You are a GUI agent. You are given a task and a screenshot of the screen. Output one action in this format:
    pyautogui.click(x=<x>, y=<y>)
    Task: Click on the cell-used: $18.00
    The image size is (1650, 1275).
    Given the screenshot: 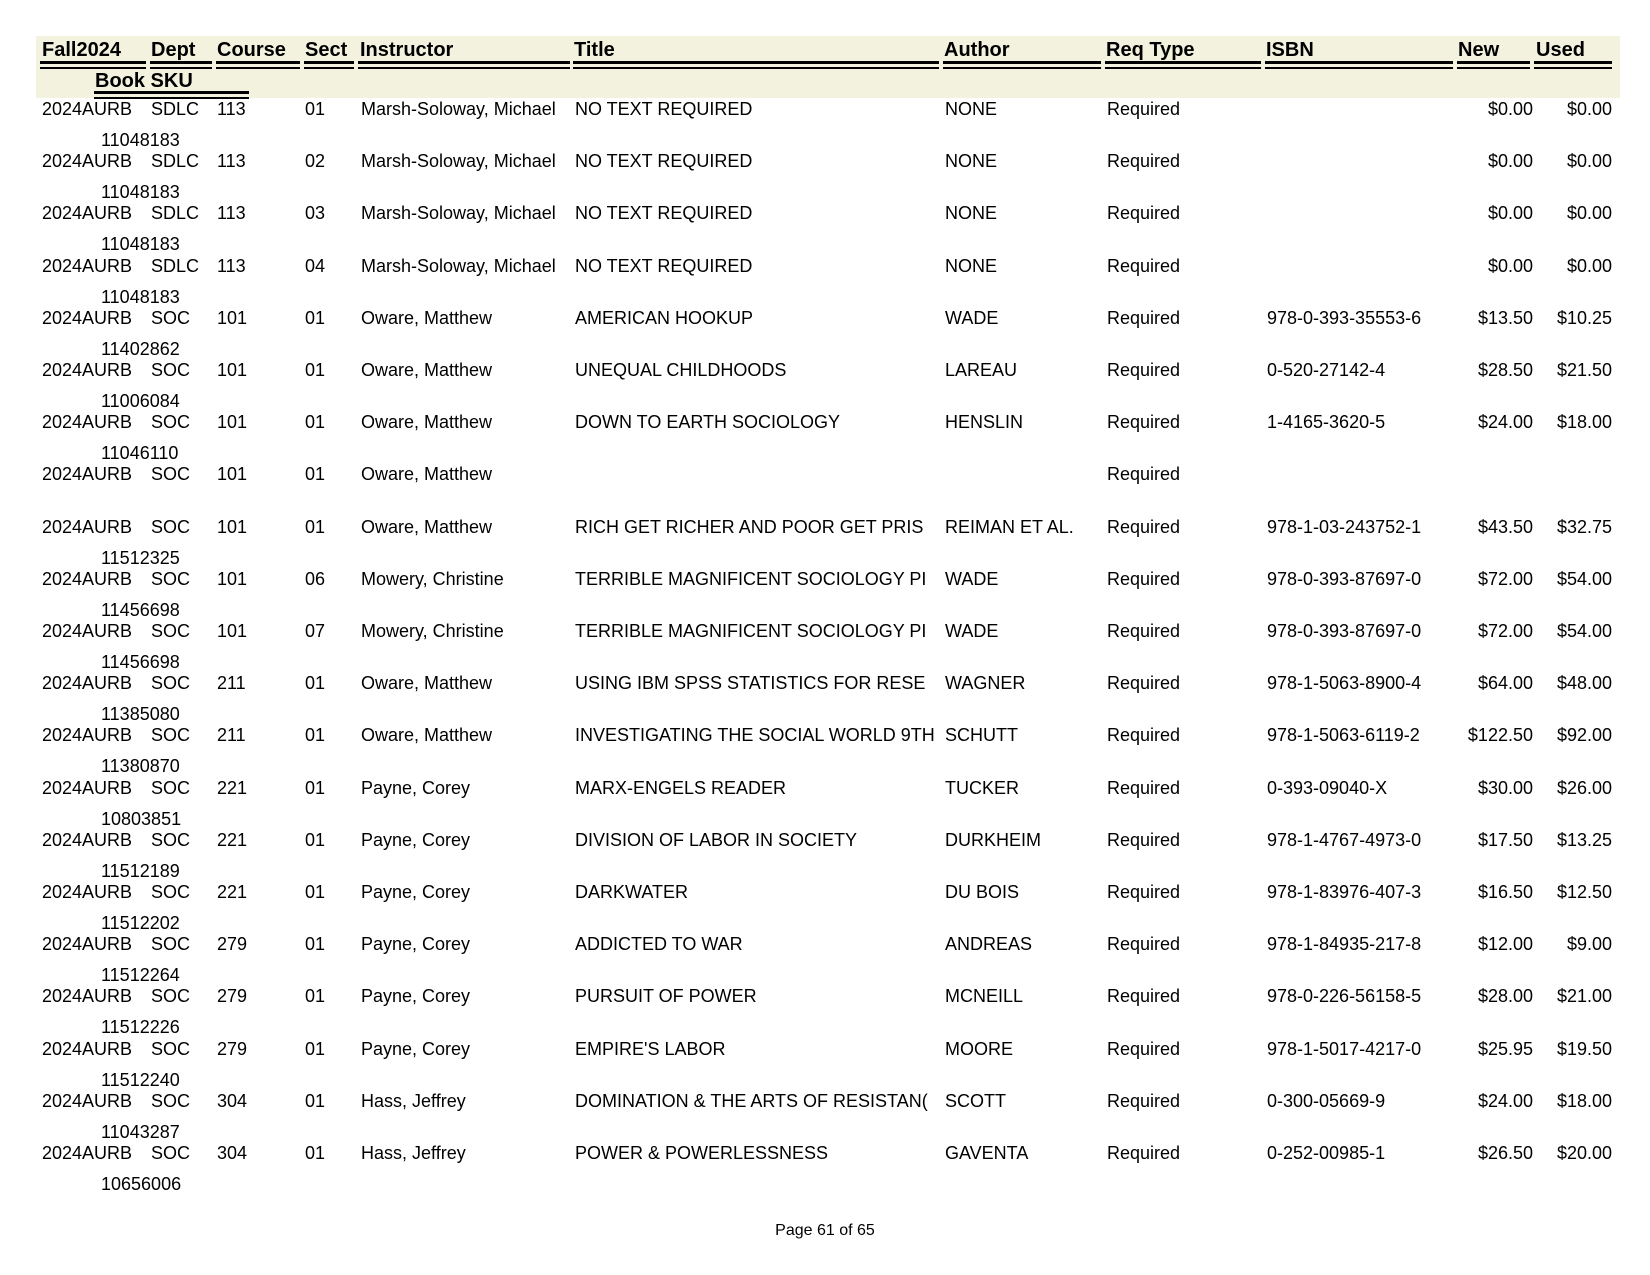 What is the action you would take?
    pyautogui.click(x=1584, y=1100)
    